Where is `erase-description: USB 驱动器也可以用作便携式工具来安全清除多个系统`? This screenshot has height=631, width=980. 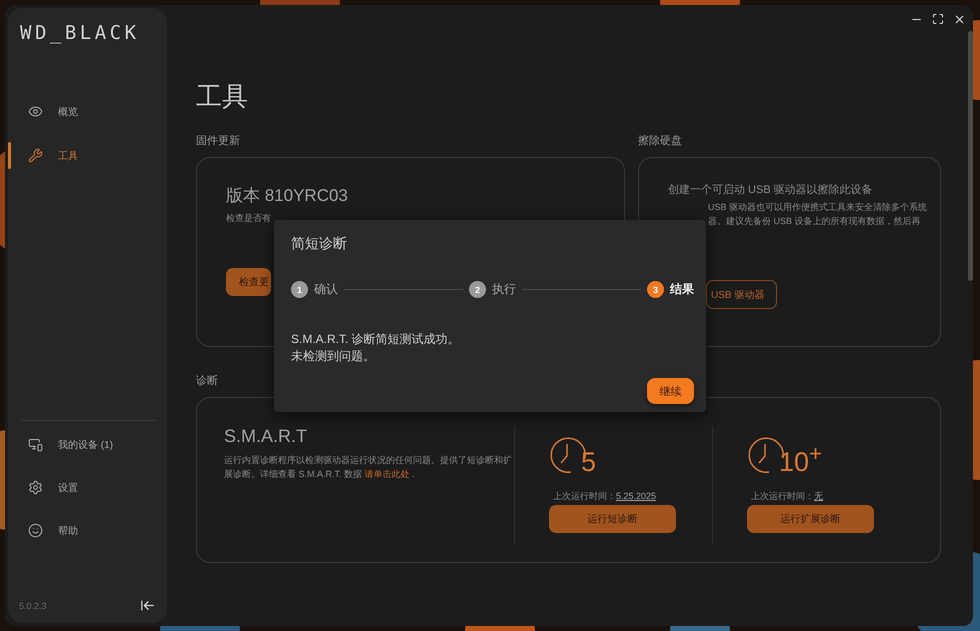
erase-description: USB 驱动器也可以用作便携式工具来安全清除多个系统 is located at coordinates (818, 207).